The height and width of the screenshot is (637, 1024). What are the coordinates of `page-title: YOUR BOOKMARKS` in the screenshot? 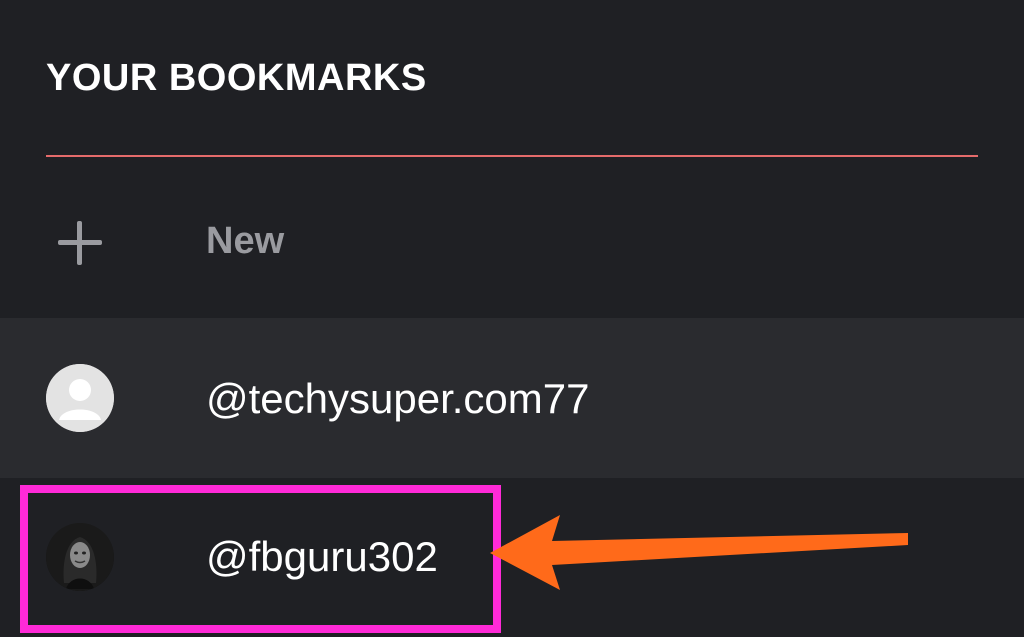 It's located at (236, 78).